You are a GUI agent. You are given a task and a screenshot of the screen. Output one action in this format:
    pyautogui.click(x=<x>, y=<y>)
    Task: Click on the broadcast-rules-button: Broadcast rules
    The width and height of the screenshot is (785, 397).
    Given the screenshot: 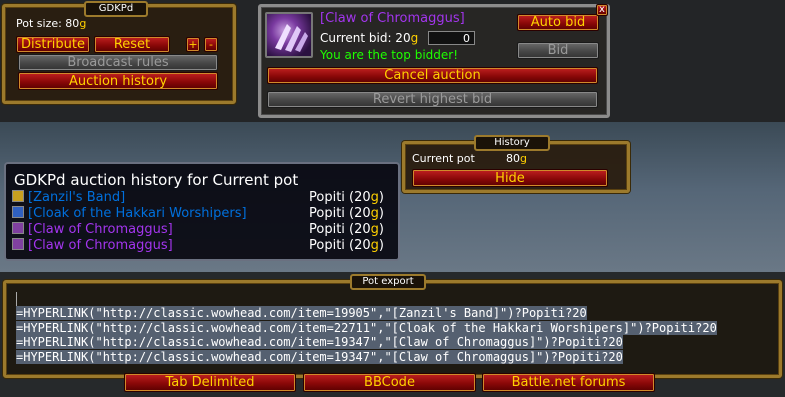 What is the action you would take?
    pyautogui.click(x=118, y=62)
    